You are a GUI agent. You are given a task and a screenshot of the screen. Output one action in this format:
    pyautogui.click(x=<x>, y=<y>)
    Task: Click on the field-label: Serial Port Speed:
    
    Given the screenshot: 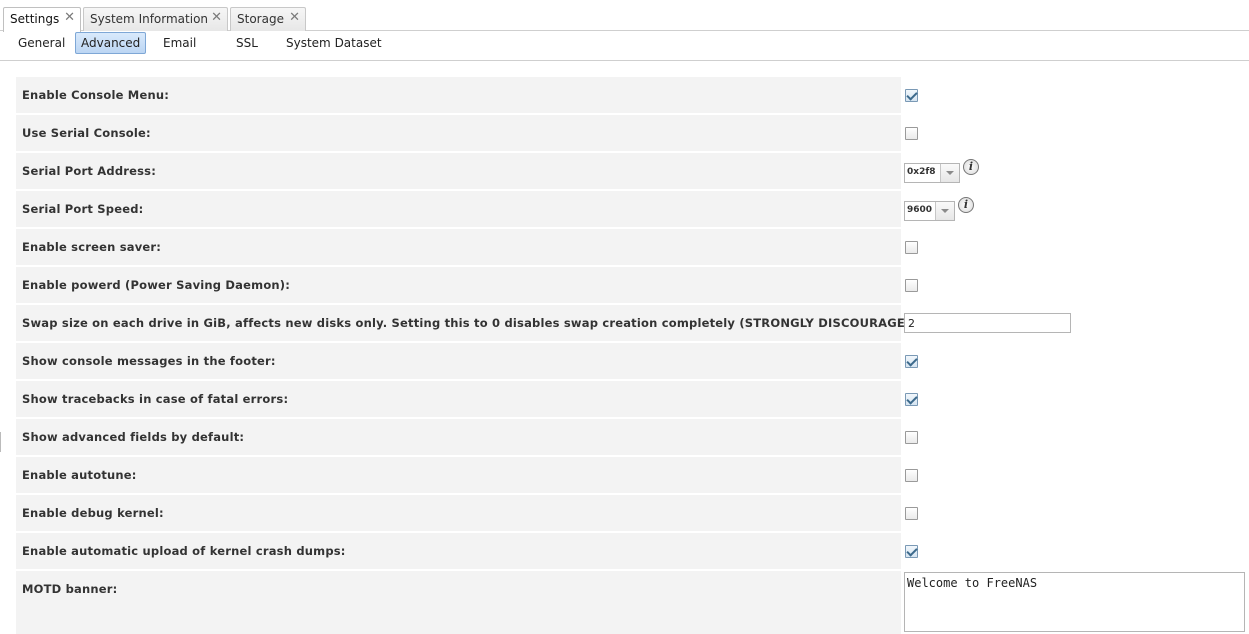 What is the action you would take?
    pyautogui.click(x=83, y=209)
    